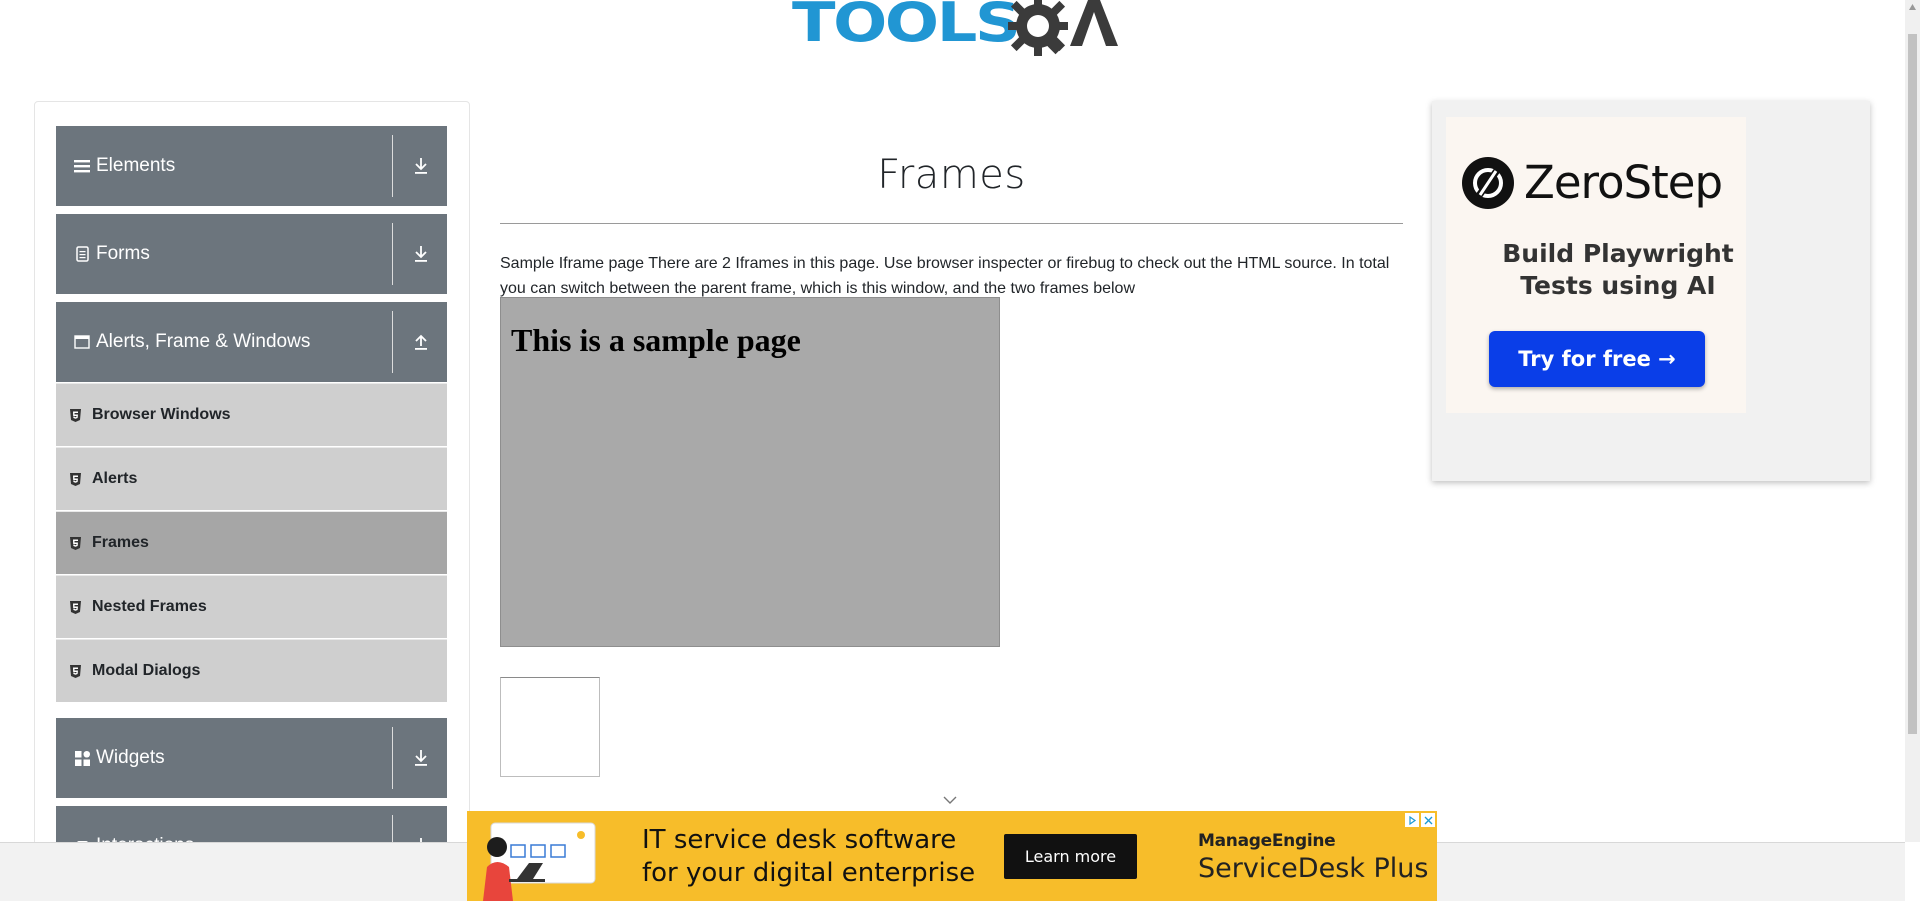  Describe the element at coordinates (1618, 270) in the screenshot. I see `ad-tagline: Build Playwright Tests using AI` at that location.